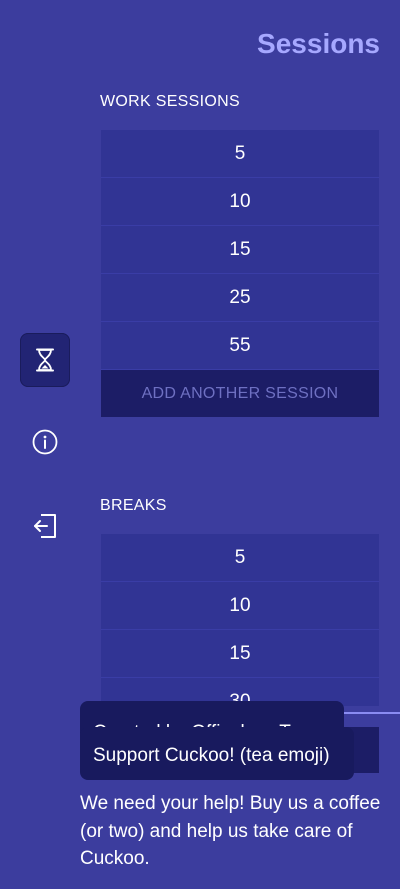 This screenshot has height=889, width=400. What do you see at coordinates (372, 713) in the screenshot?
I see `tooltip-connector` at bounding box center [372, 713].